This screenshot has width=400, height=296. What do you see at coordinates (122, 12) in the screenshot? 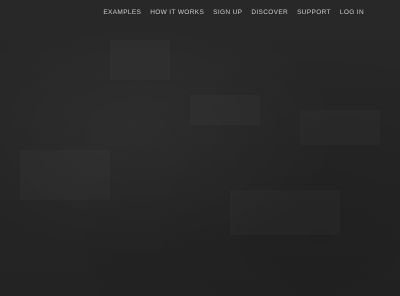
I see `nav-link-examples: EXAMPLES` at bounding box center [122, 12].